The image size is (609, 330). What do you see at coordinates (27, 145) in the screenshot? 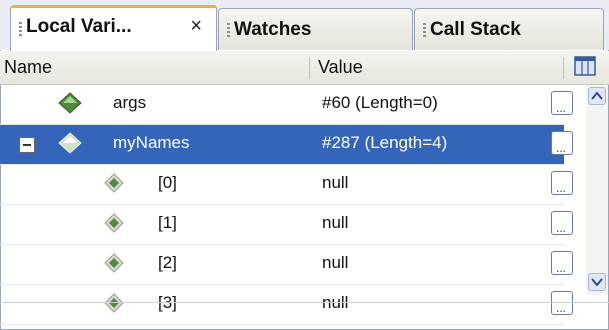
I see `collapse-toggle-icon` at bounding box center [27, 145].